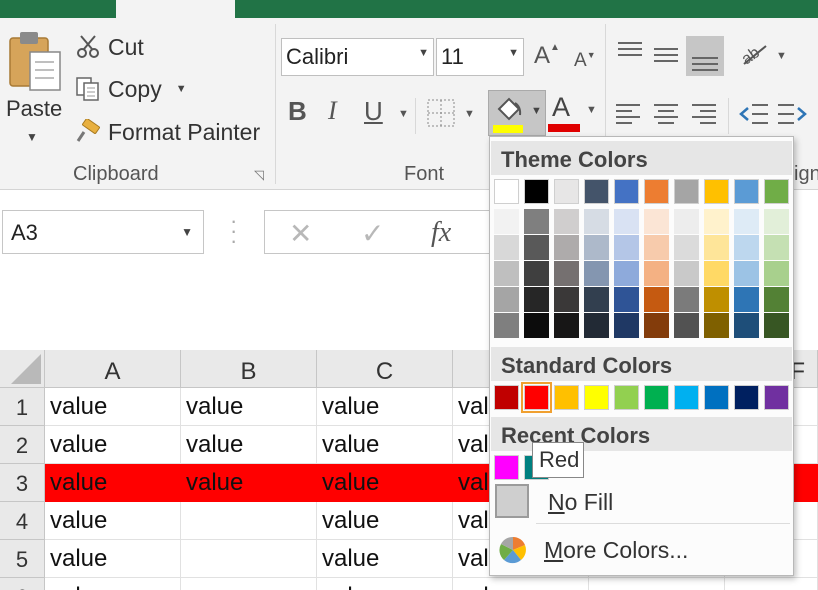 The width and height of the screenshot is (818, 590). What do you see at coordinates (357, 57) in the screenshot?
I see `font-name-combobox: Calibri ▼` at bounding box center [357, 57].